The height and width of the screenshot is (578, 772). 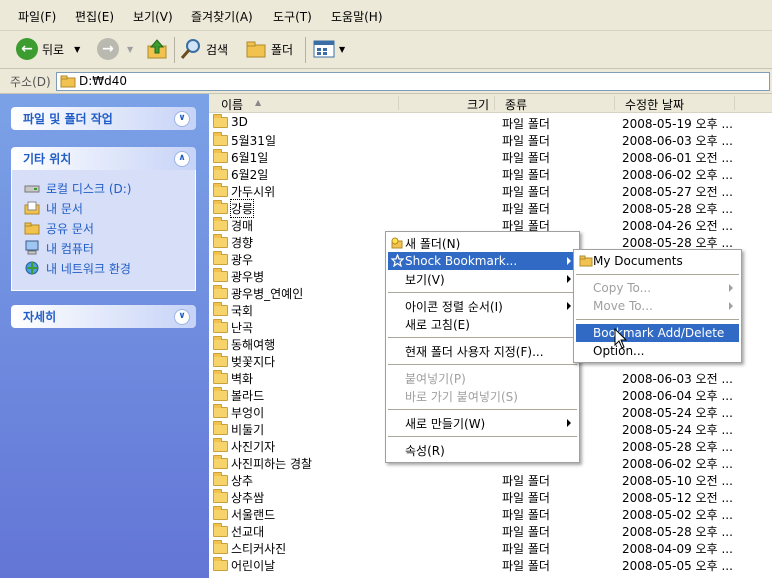 I want to click on menu-item: 속성(R), so click(x=482, y=450).